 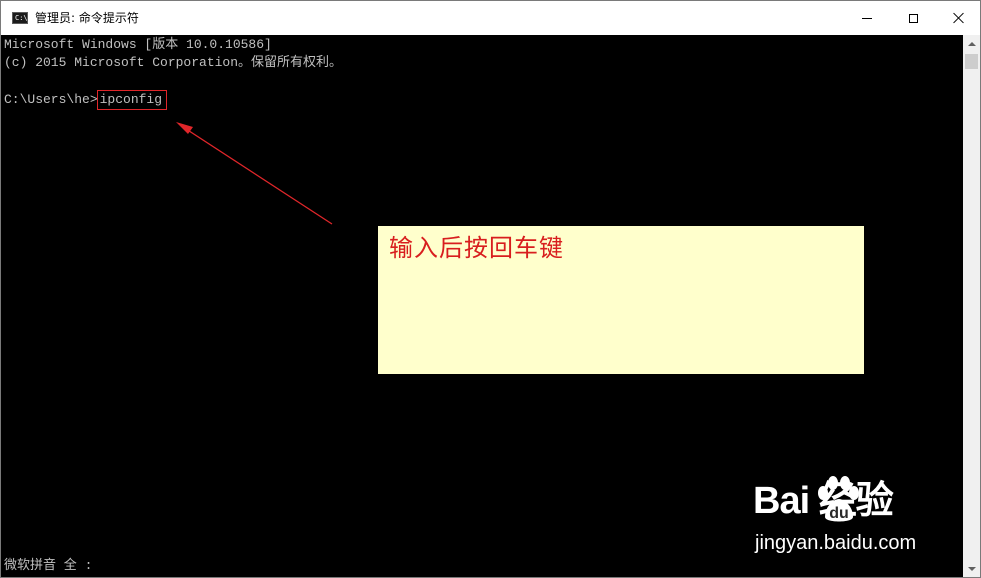 I want to click on scroll-thumb, so click(x=971, y=61).